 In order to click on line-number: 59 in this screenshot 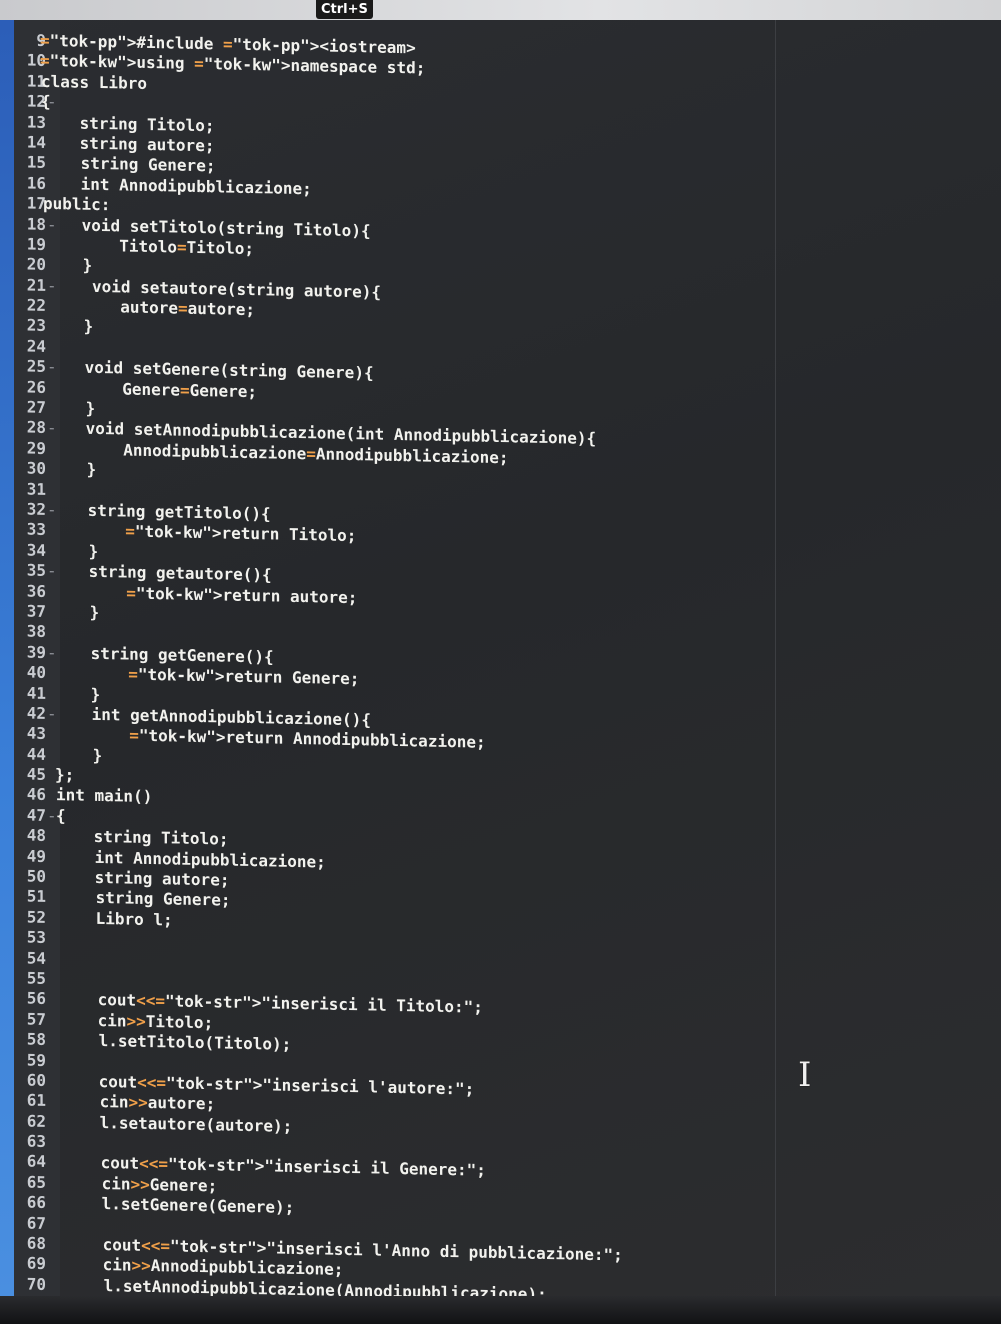, I will do `click(36, 1060)`.